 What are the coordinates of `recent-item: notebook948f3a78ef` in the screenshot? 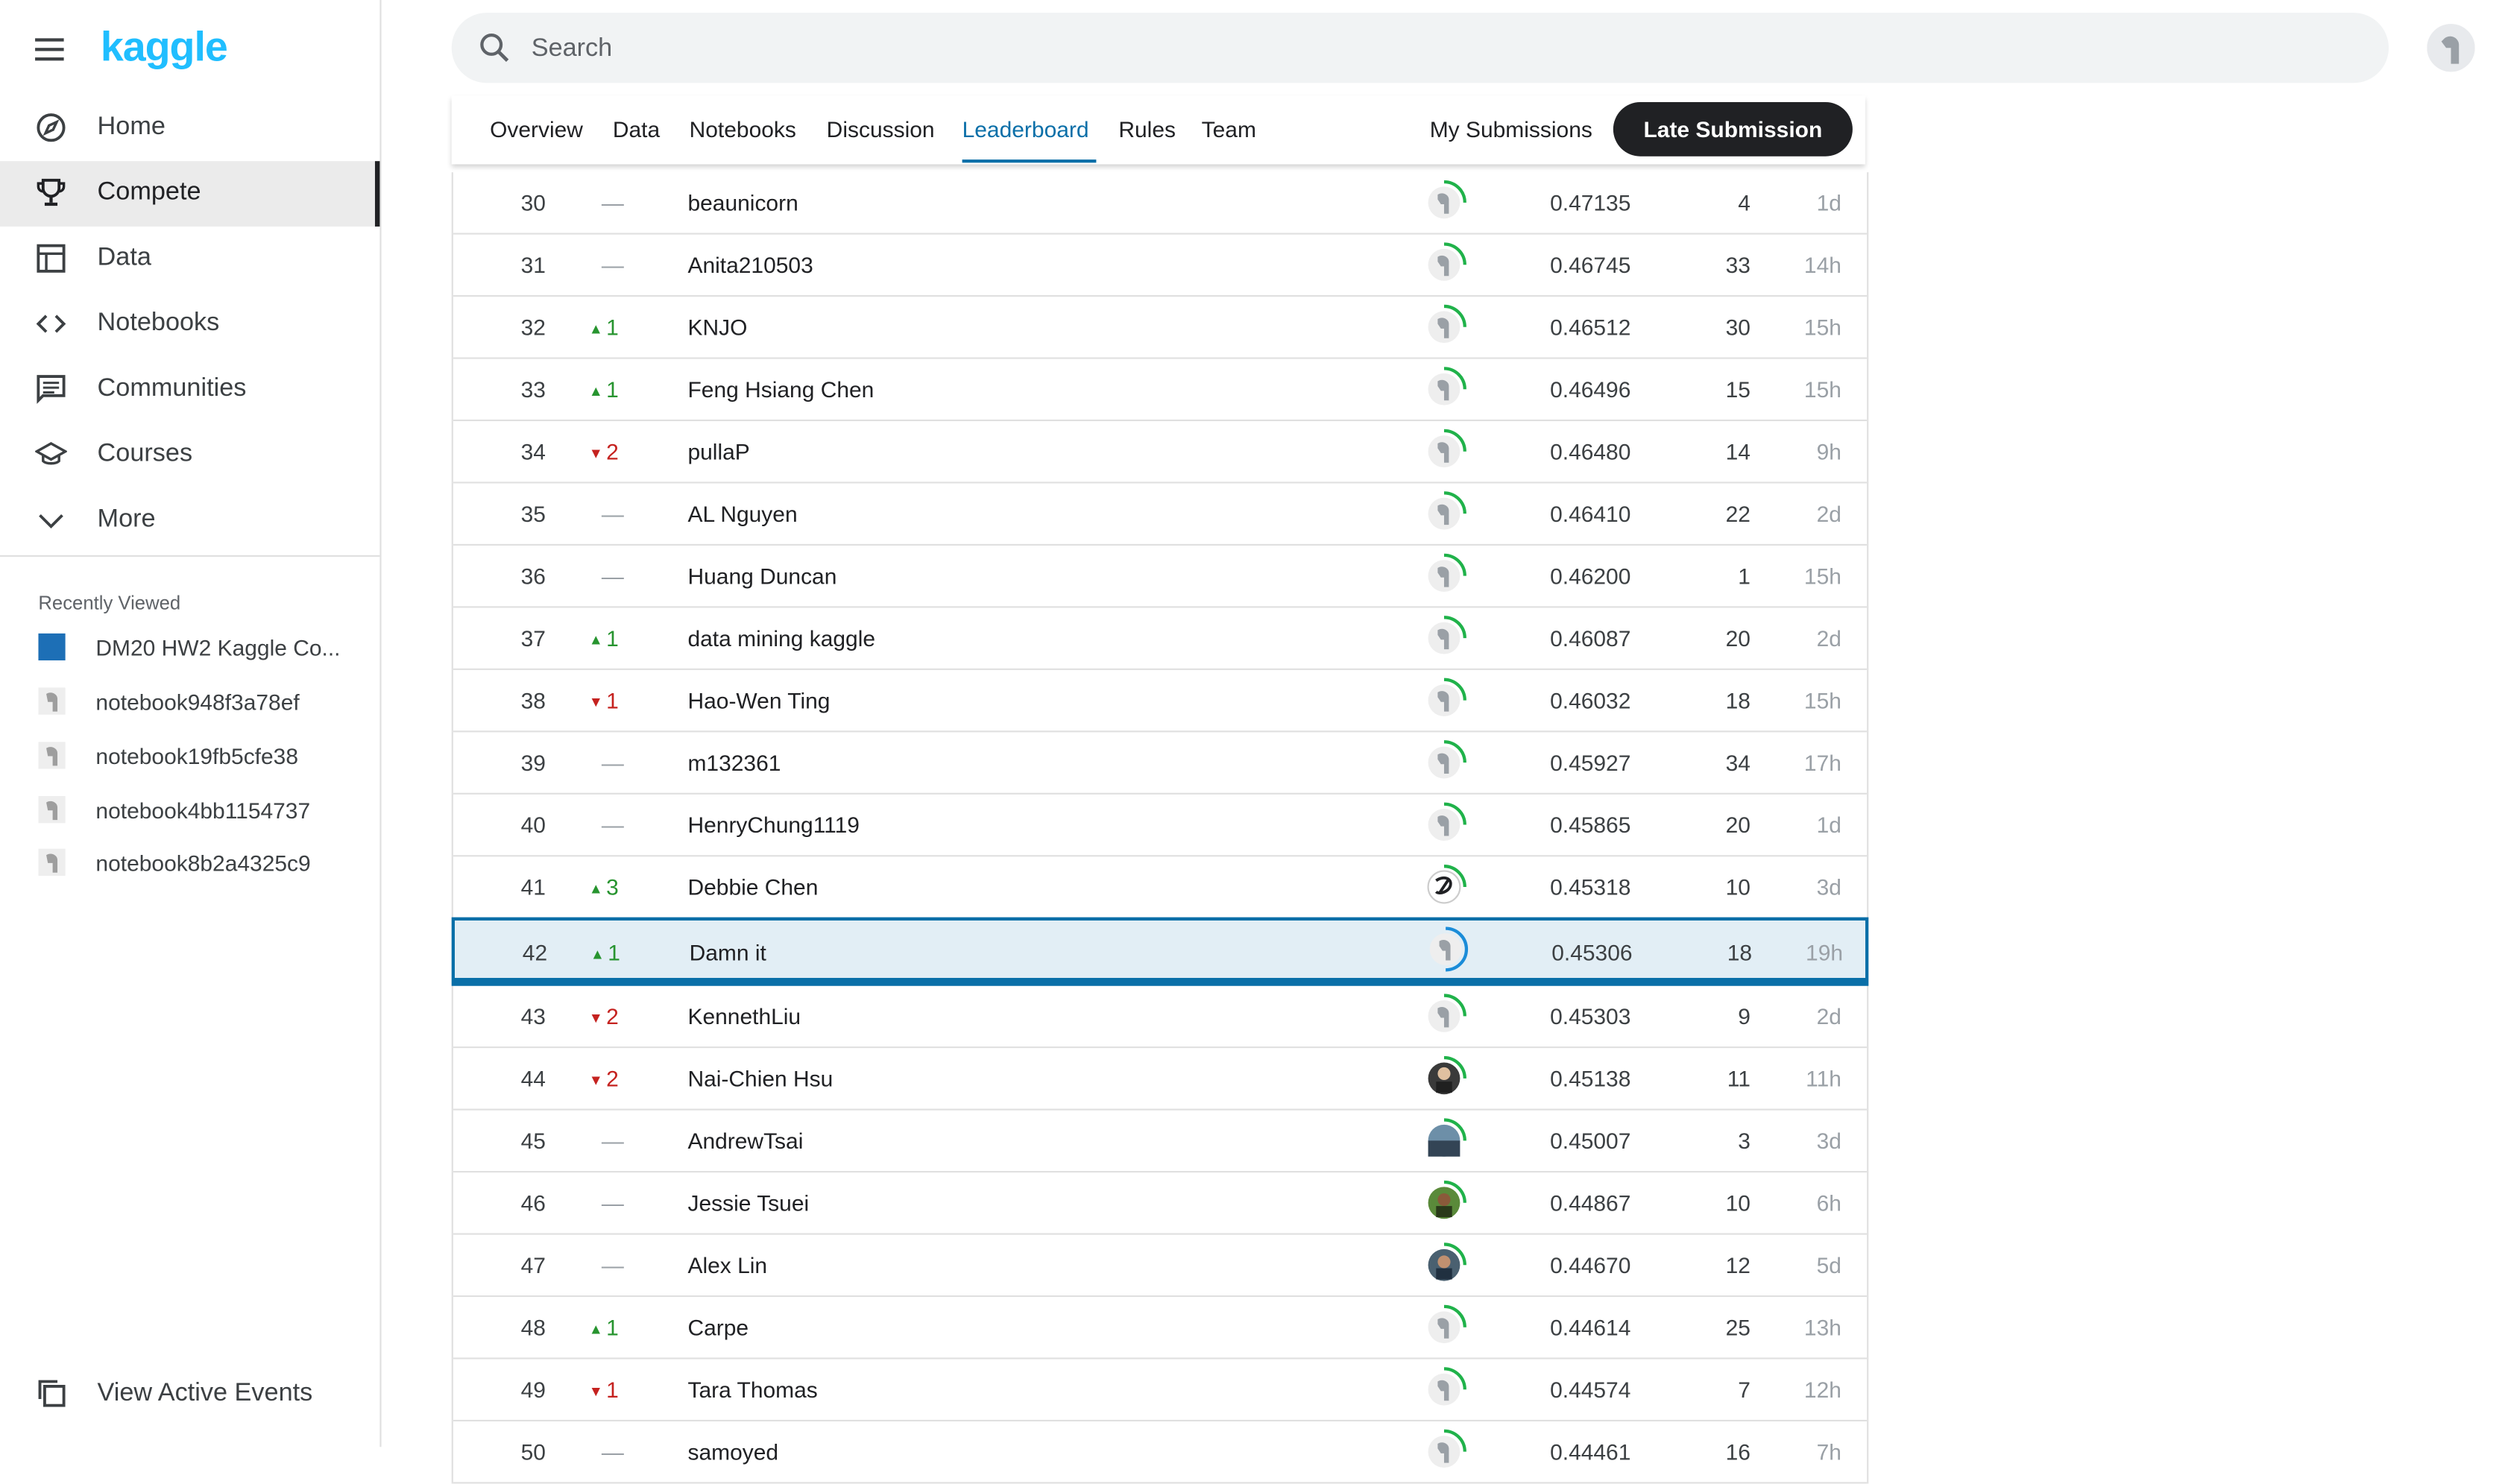 It's located at (189, 702).